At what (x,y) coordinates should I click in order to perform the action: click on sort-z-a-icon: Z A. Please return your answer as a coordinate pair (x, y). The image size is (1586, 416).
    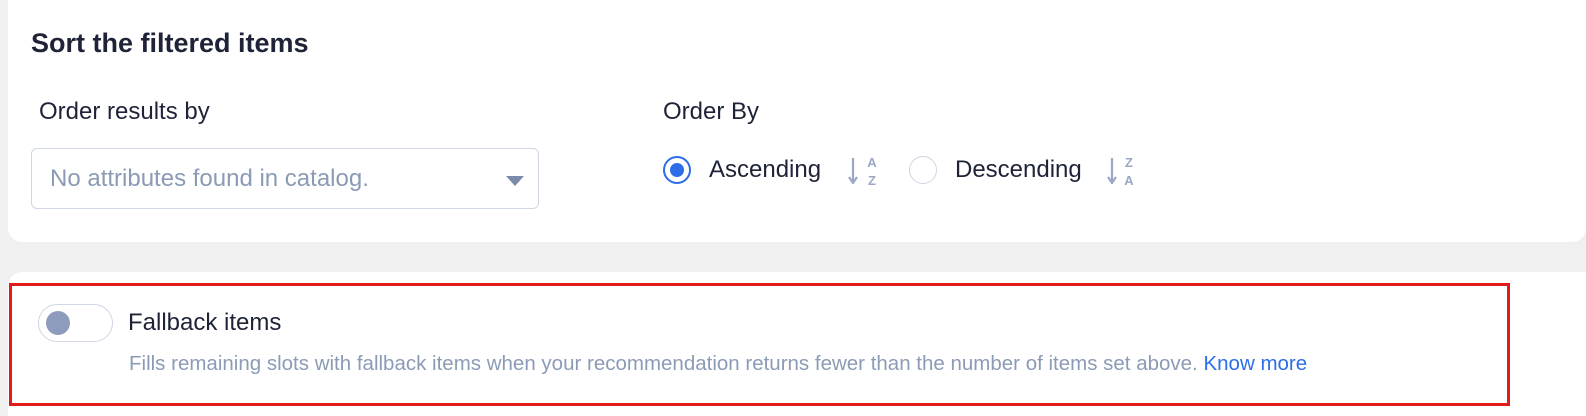
    Looking at the image, I should click on (1120, 171).